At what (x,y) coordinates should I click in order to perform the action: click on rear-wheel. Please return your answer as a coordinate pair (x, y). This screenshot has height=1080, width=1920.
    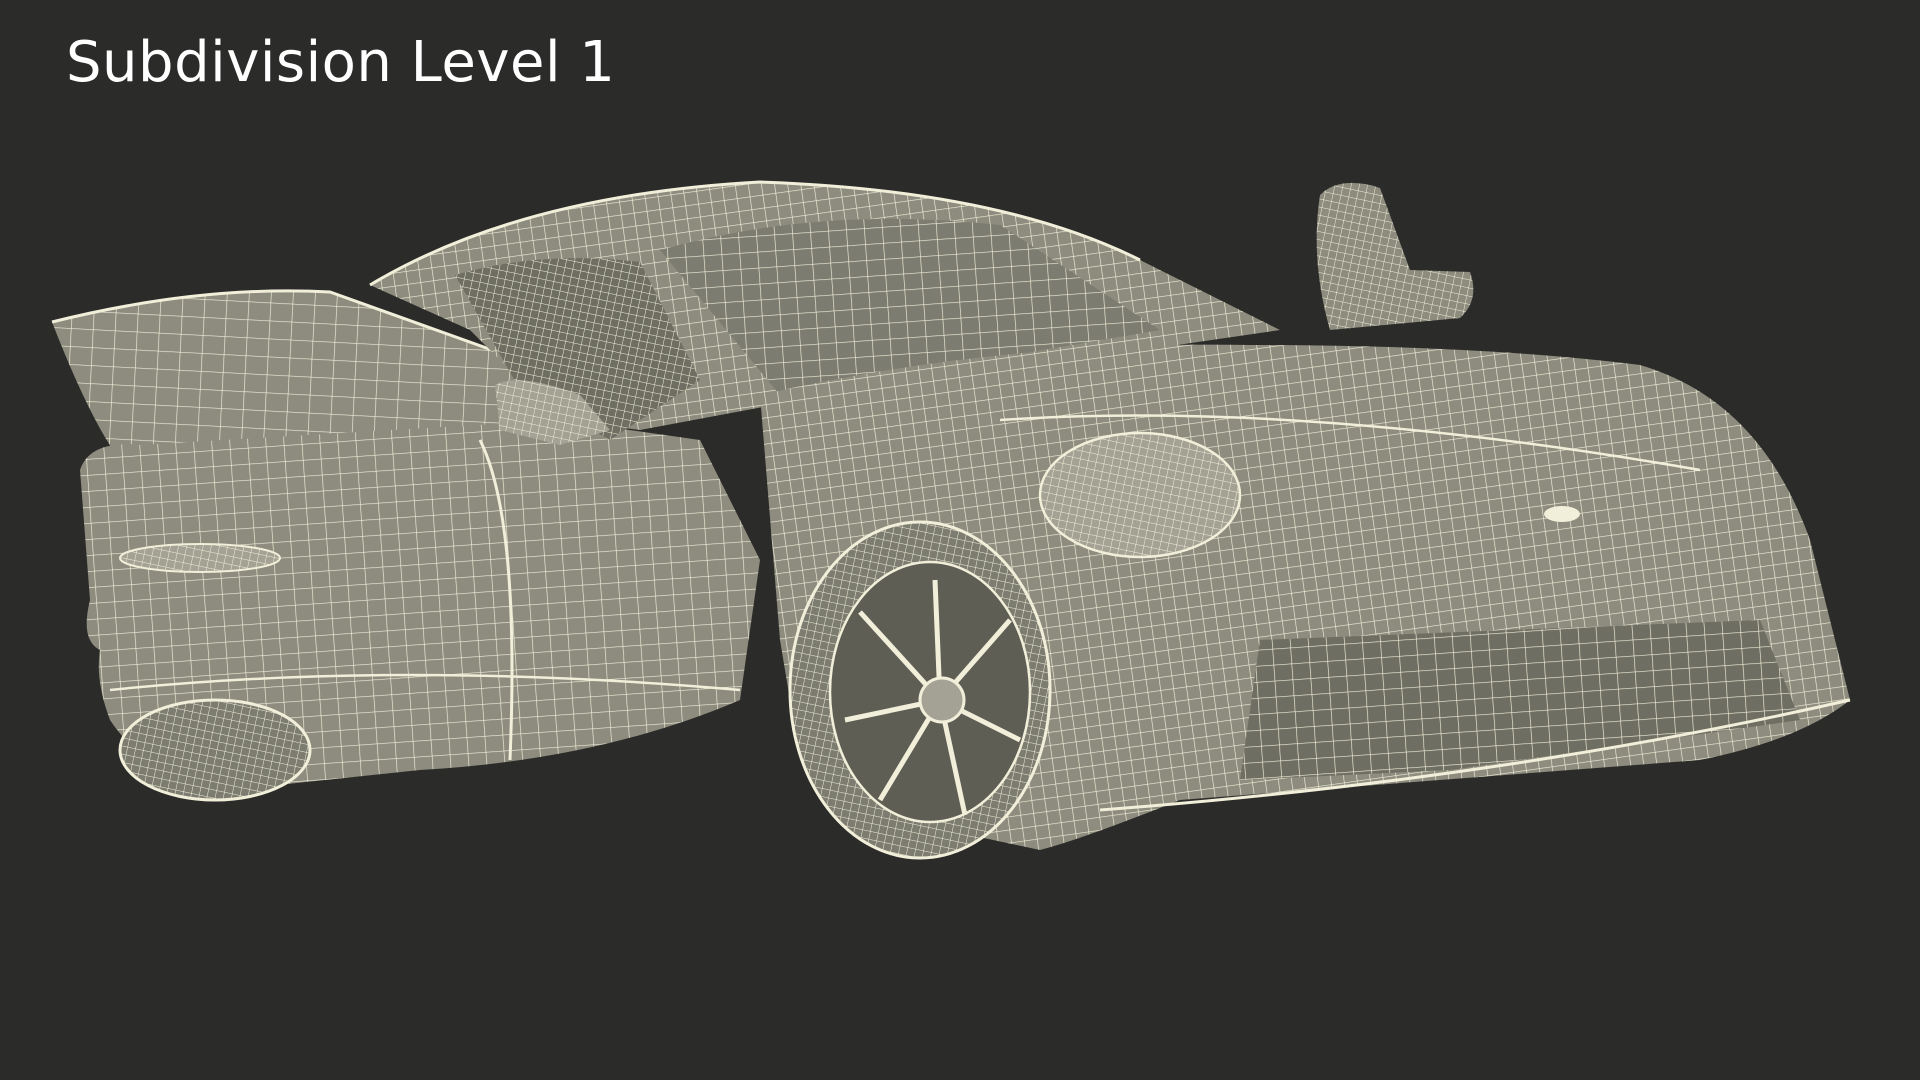
    Looking at the image, I should click on (215, 750).